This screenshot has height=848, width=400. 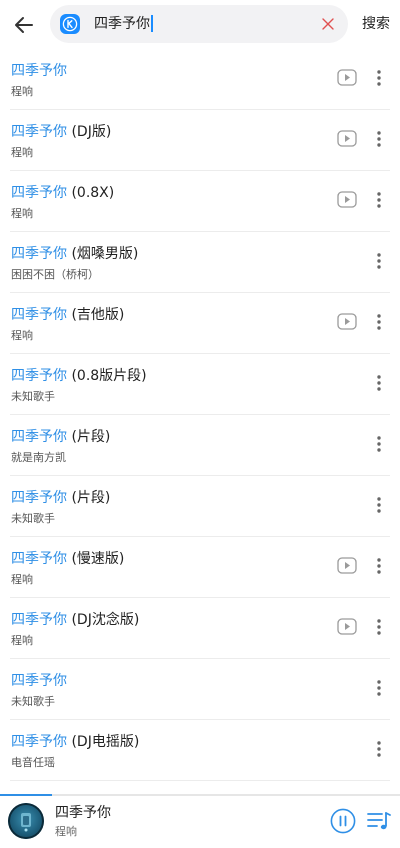 What do you see at coordinates (66, 831) in the screenshot?
I see `now-playing-artist: 程响` at bounding box center [66, 831].